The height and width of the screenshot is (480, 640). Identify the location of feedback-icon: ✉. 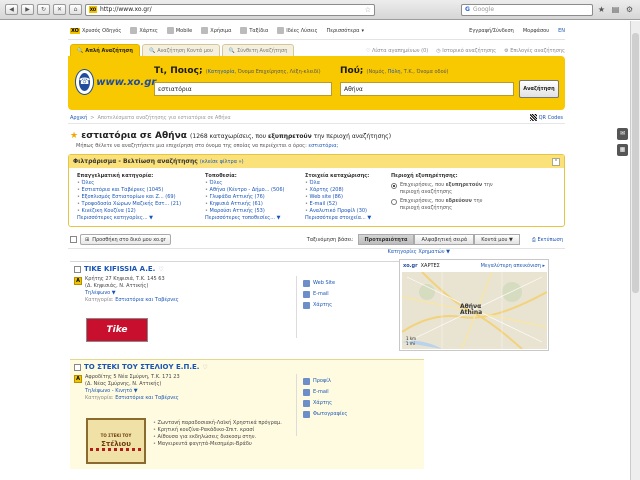
(622, 134).